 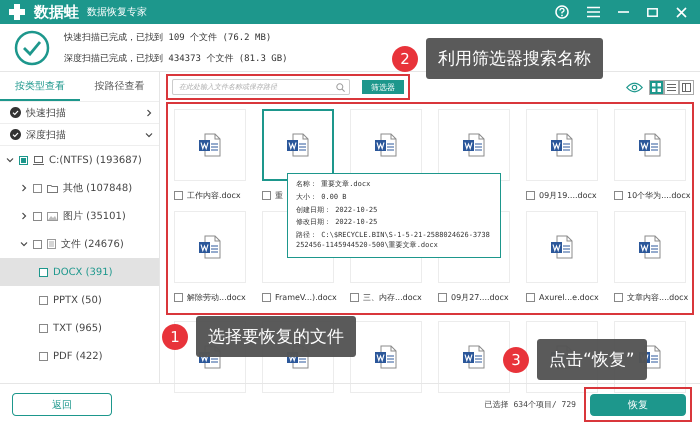 What do you see at coordinates (56, 12) in the screenshot?
I see `app-name: 数据蛙` at bounding box center [56, 12].